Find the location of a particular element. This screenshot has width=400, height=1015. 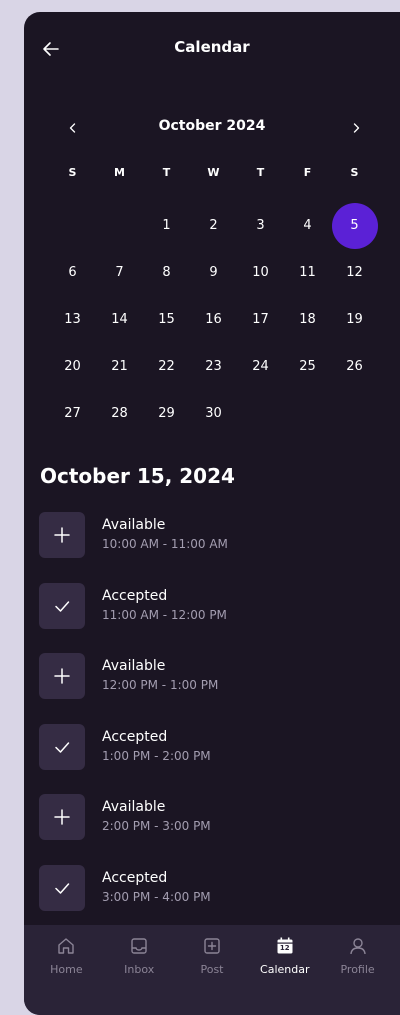

day-cell: 17 is located at coordinates (260, 319).